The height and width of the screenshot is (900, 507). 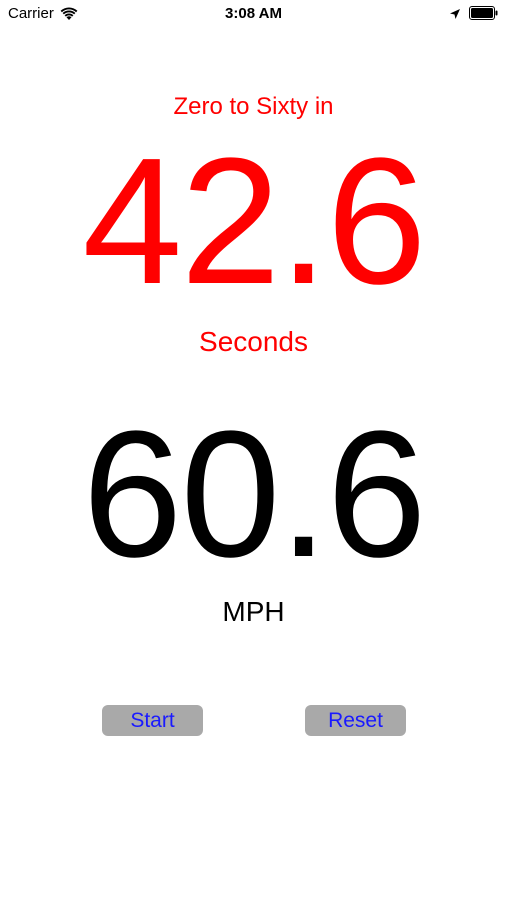 I want to click on location-icon, so click(x=455, y=13).